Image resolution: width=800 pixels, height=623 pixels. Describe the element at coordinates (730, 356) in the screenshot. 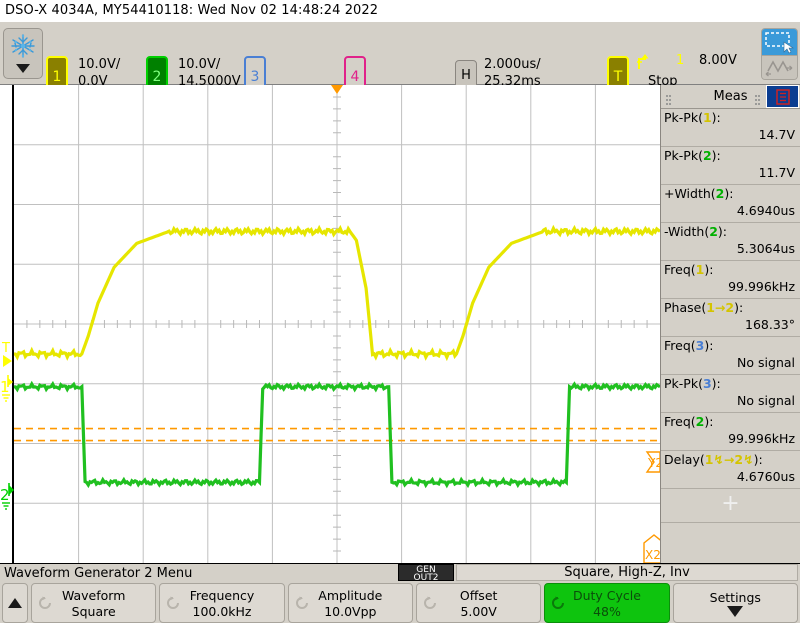

I see `measurement-row: Freq(3): No signal` at that location.